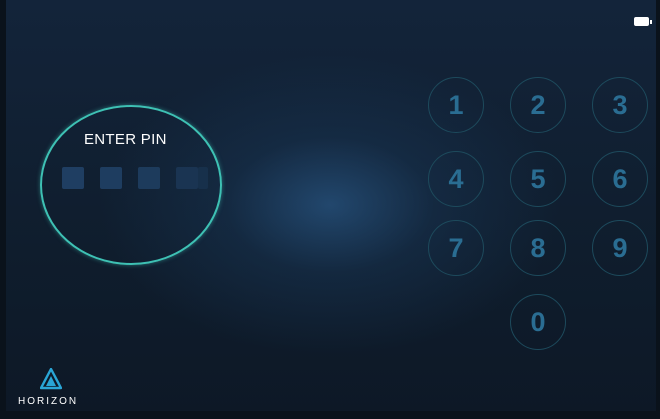  What do you see at coordinates (51, 379) in the screenshot?
I see `horizon-logo-icon` at bounding box center [51, 379].